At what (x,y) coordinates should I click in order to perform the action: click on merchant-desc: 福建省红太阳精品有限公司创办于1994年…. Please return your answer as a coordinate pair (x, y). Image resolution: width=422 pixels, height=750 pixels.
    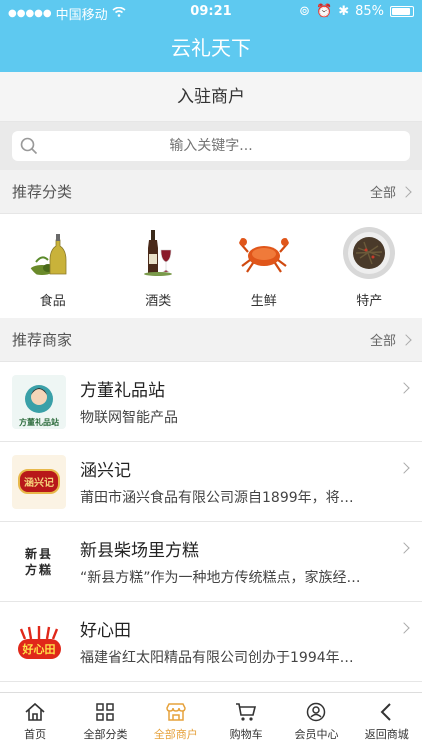
    Looking at the image, I should click on (217, 658).